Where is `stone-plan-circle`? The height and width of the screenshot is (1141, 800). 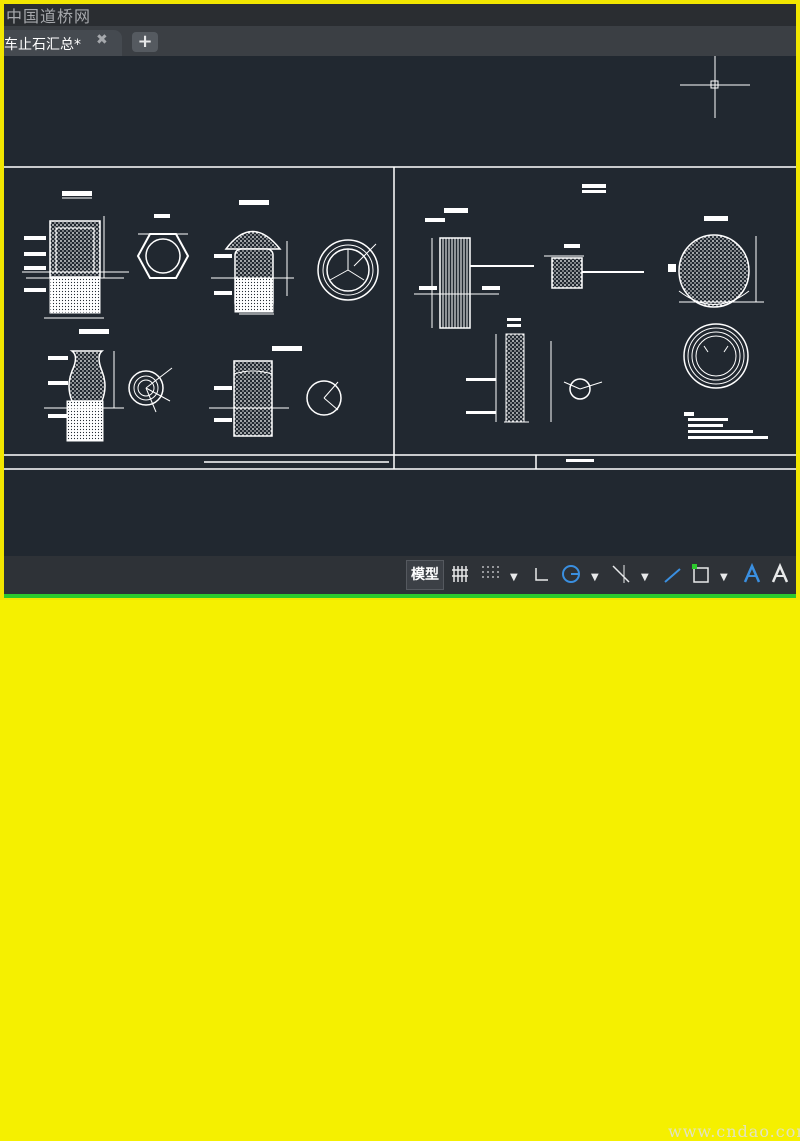
stone-plan-circle is located at coordinates (324, 398).